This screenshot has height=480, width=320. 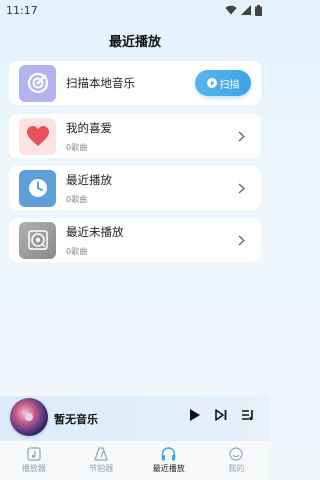 What do you see at coordinates (168, 468) in the screenshot?
I see `nav-label: 最近播放` at bounding box center [168, 468].